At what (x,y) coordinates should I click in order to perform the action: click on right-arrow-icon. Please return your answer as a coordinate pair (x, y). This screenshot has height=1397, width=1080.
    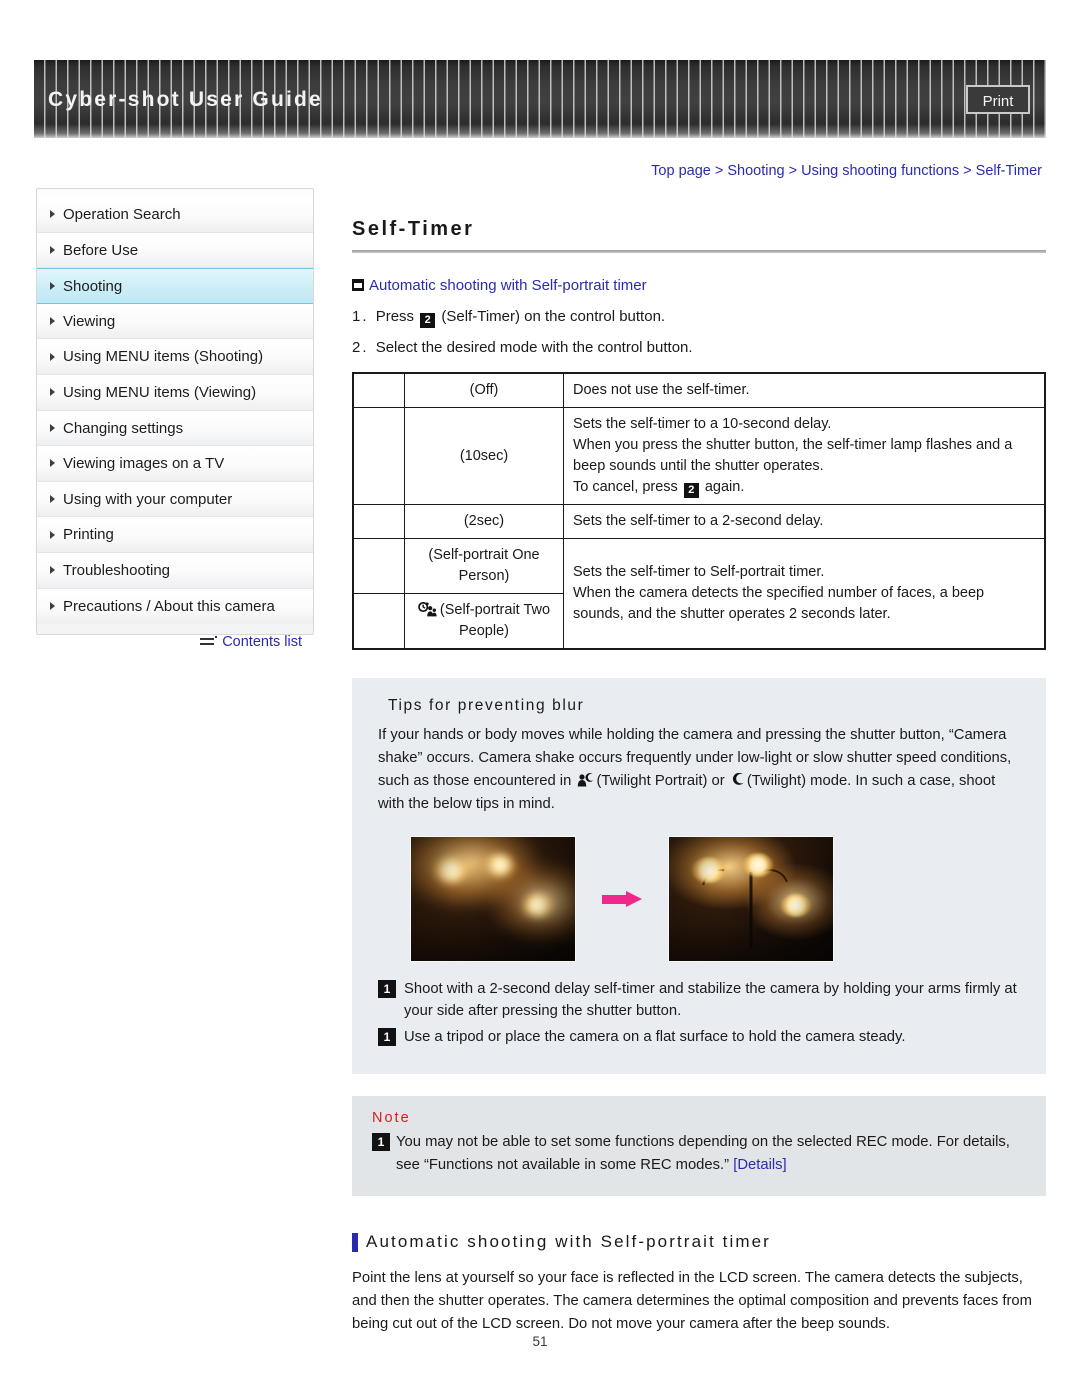
    Looking at the image, I should click on (622, 898).